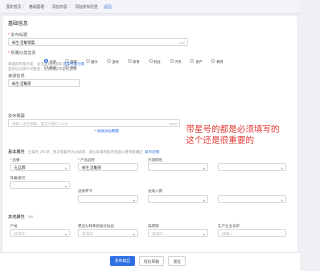  Describe the element at coordinates (44, 83) in the screenshot. I see `source-input: 新生活集锦` at that location.